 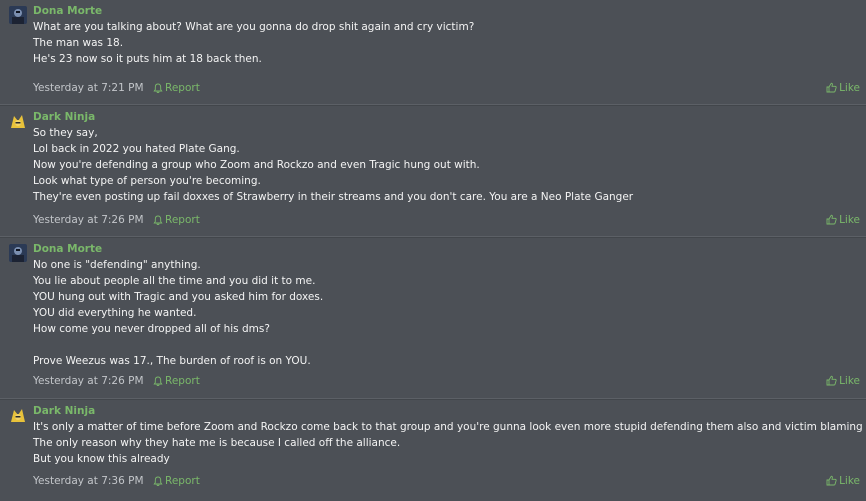 What do you see at coordinates (446, 481) in the screenshot?
I see `post-footer: Yesterday at 7:36 PM Report Like` at bounding box center [446, 481].